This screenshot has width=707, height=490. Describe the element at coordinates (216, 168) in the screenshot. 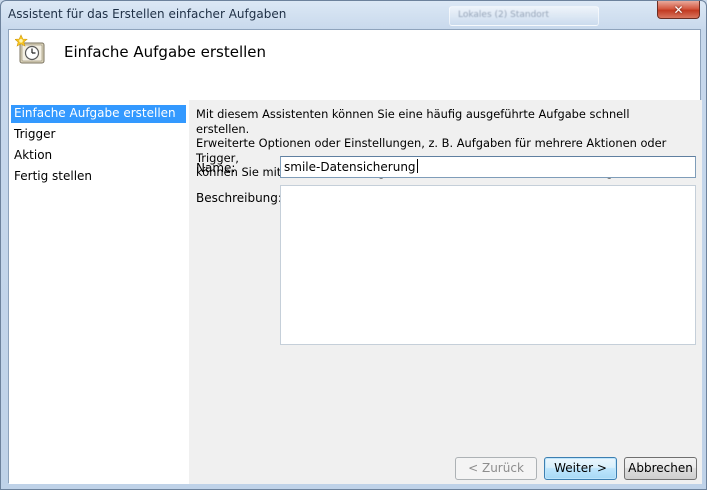

I see `name-label: Name:` at that location.